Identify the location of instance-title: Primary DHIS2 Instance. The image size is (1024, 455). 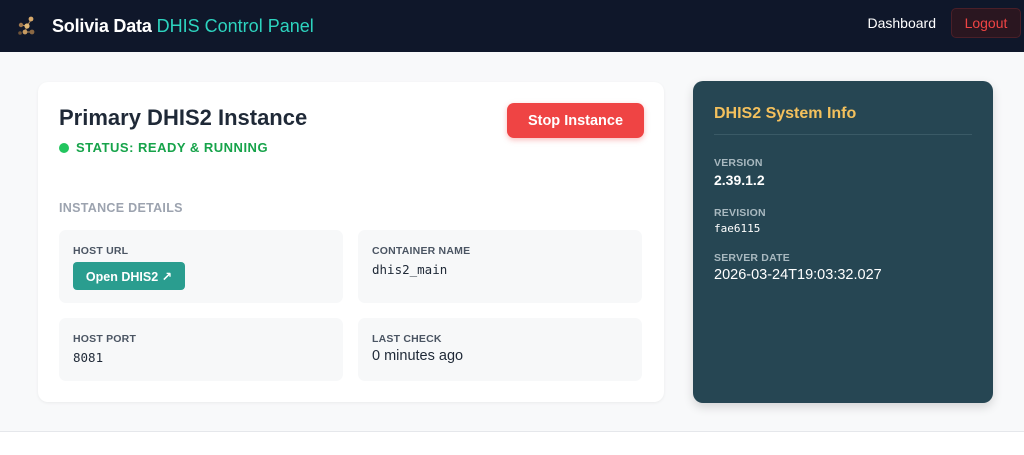
(183, 117).